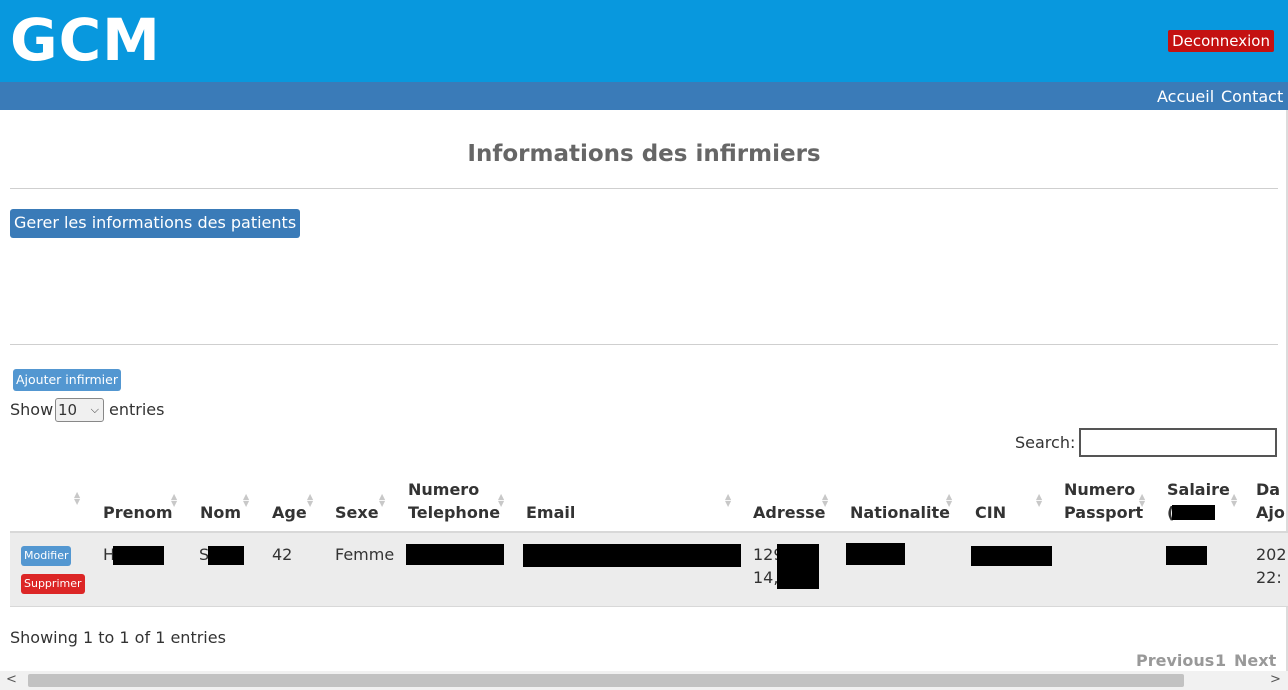 The width and height of the screenshot is (1288, 690). I want to click on show-label: Show, so click(32, 409).